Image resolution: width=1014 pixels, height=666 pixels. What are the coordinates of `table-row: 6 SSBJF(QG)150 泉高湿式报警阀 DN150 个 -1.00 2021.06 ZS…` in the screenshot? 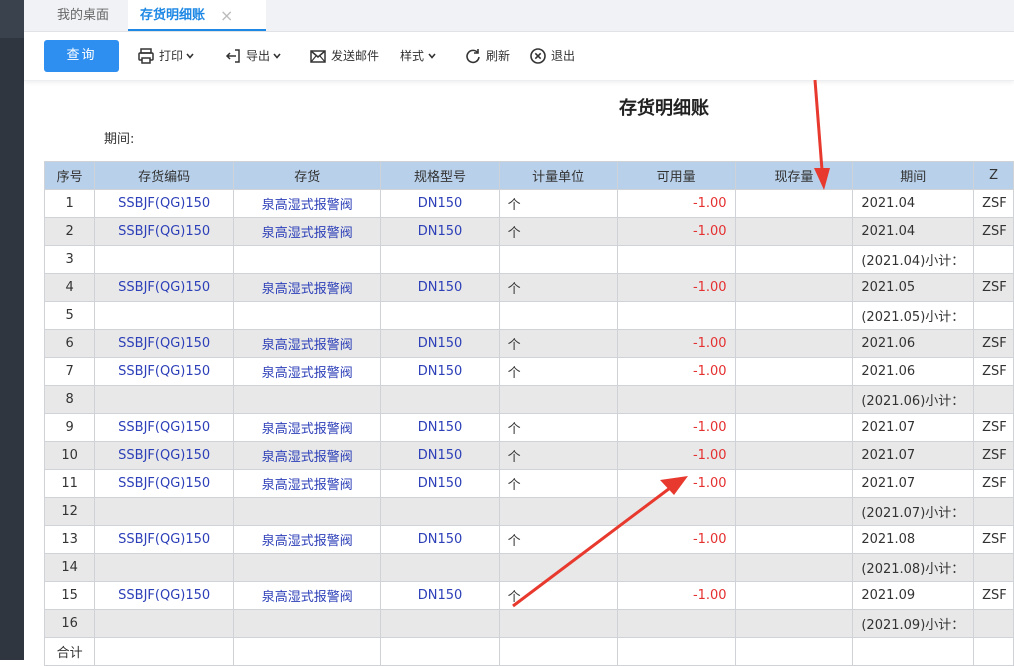 It's located at (528, 343).